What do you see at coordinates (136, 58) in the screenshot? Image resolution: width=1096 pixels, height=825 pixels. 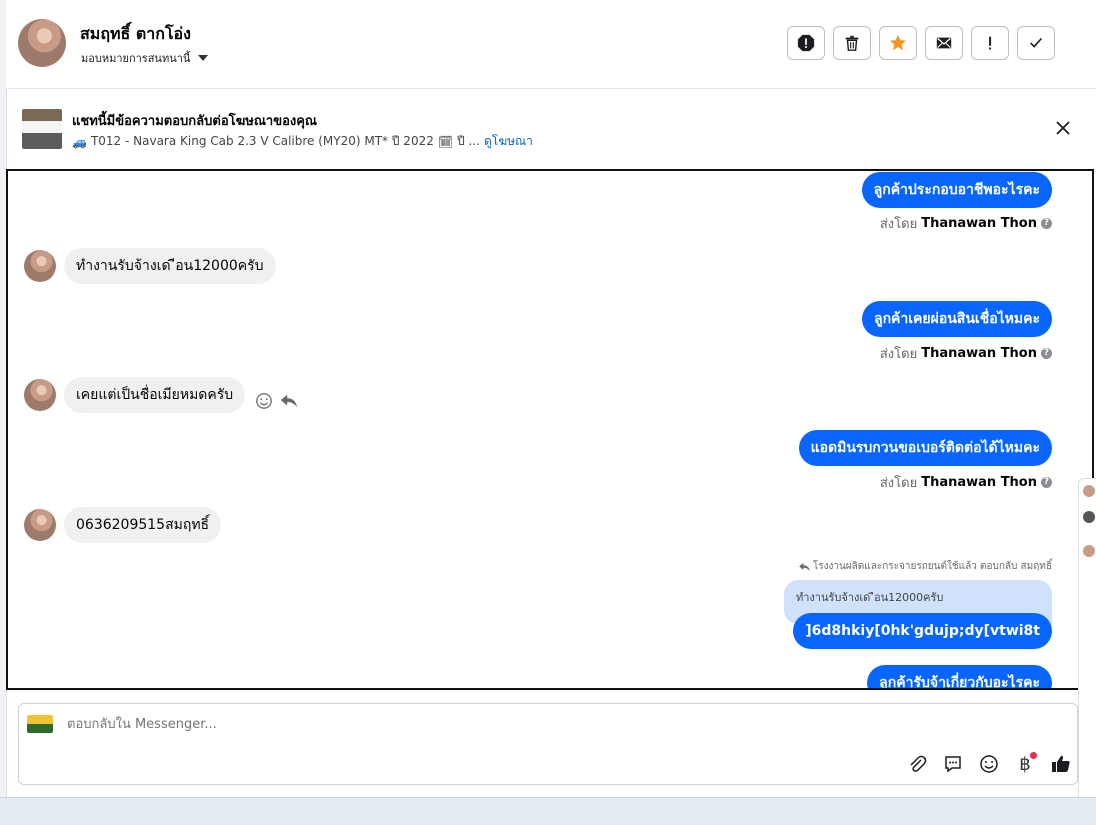 I see `assign-label: มอบหมายการสนทนานี้` at bounding box center [136, 58].